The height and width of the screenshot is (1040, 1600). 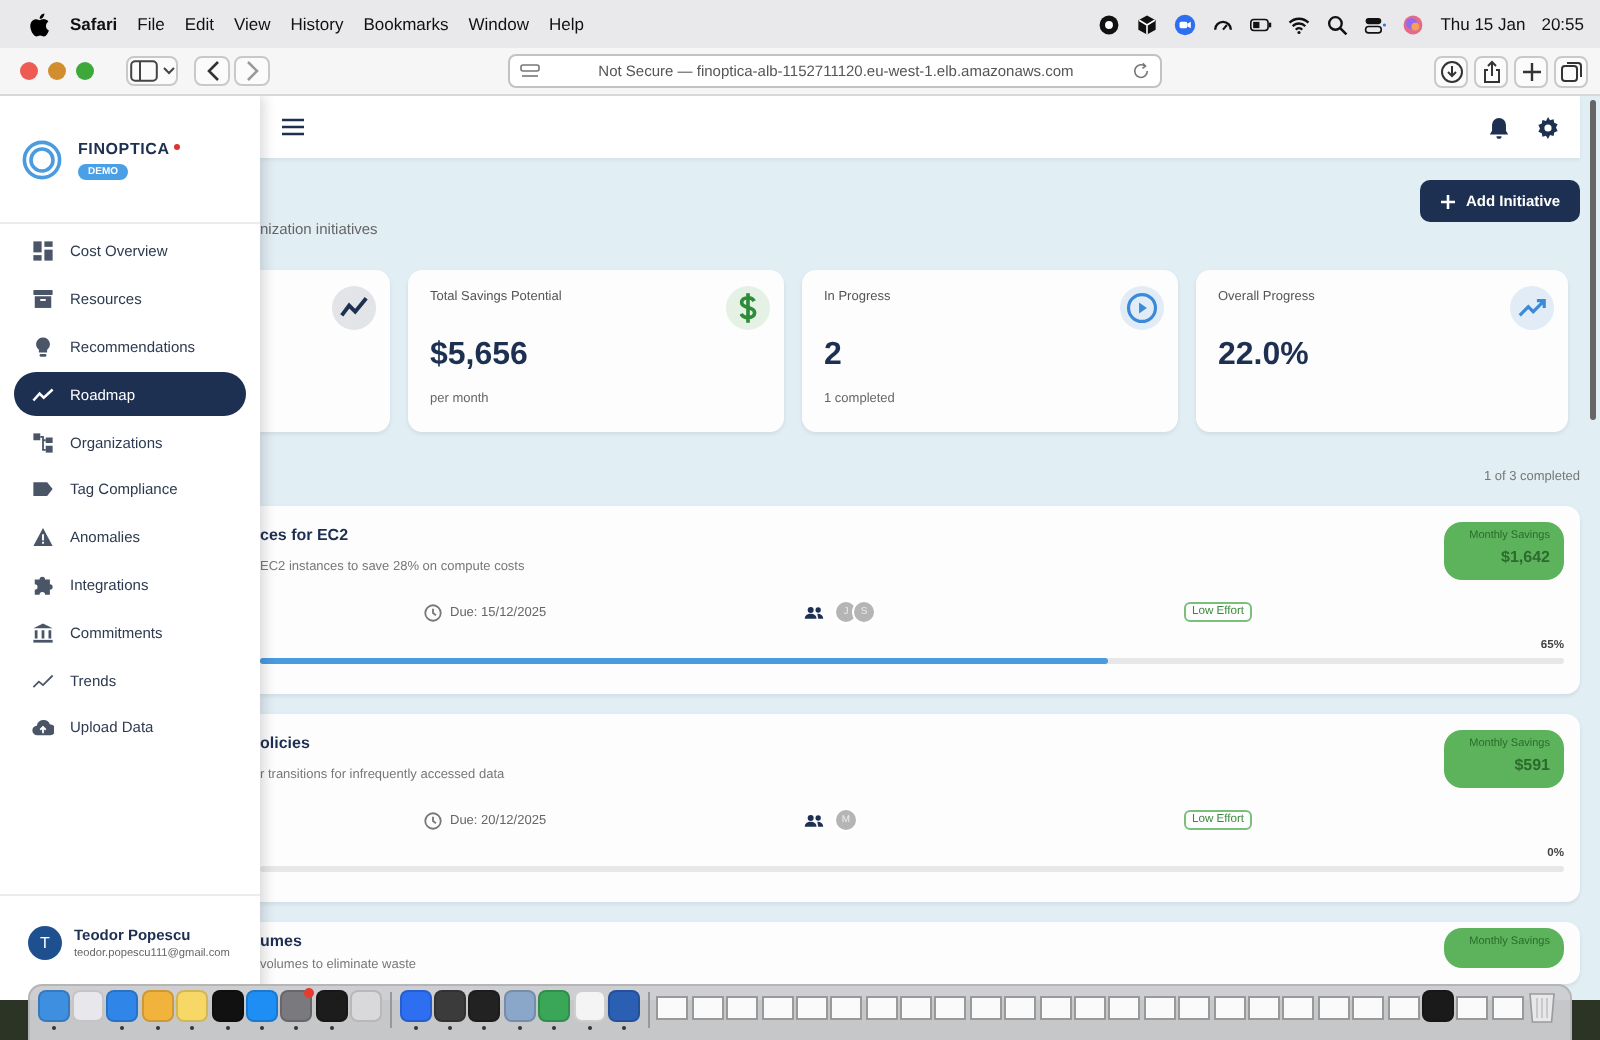 What do you see at coordinates (252, 24) in the screenshot?
I see `menu-item: View` at bounding box center [252, 24].